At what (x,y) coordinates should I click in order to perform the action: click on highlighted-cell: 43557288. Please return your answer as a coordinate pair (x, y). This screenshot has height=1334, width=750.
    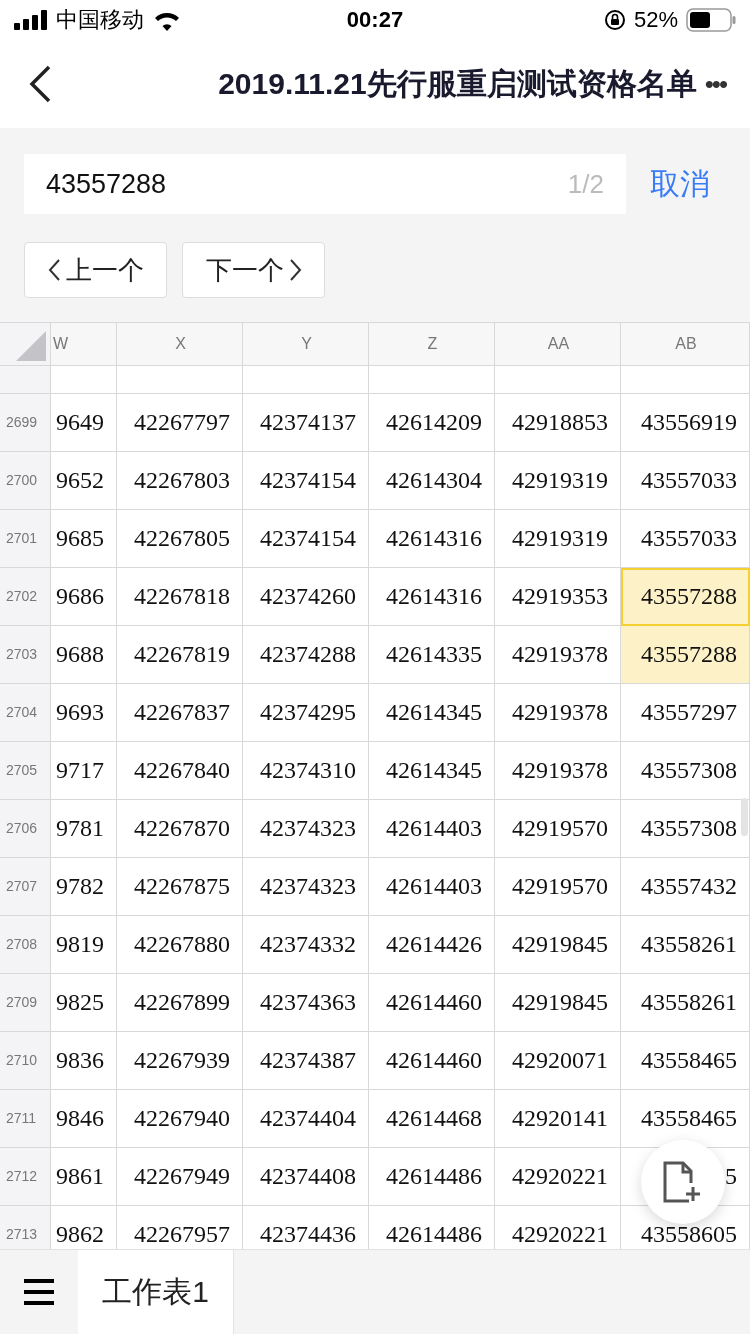
    Looking at the image, I should click on (685, 655).